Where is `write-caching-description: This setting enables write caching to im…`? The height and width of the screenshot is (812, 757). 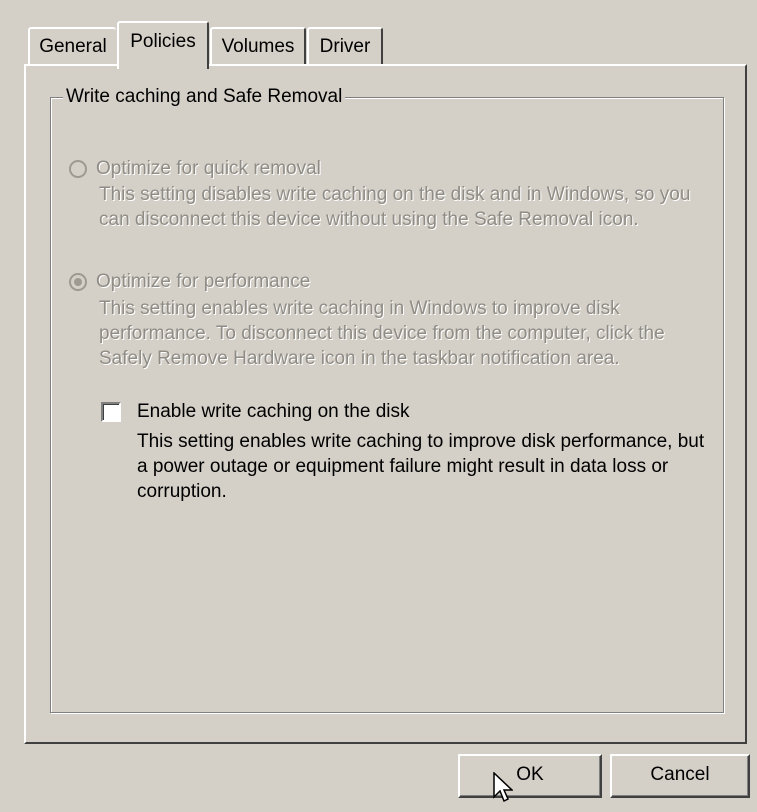 write-caching-description: This setting enables write caching to im… is located at coordinates (421, 466).